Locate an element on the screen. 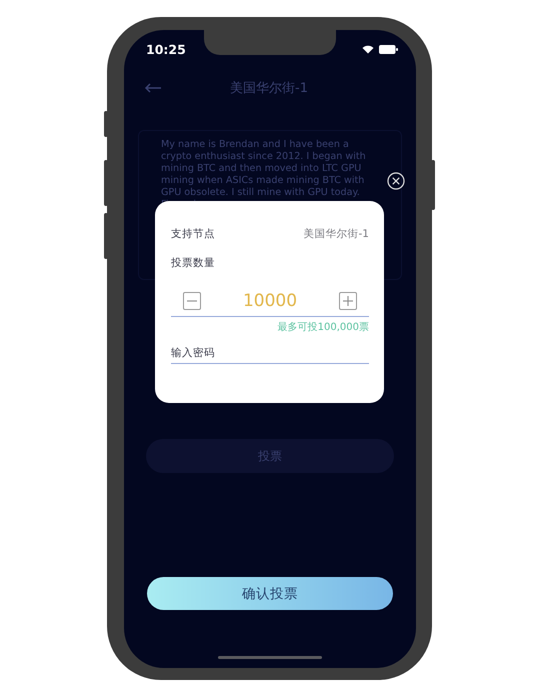  back-arrow-icon is located at coordinates (153, 88).